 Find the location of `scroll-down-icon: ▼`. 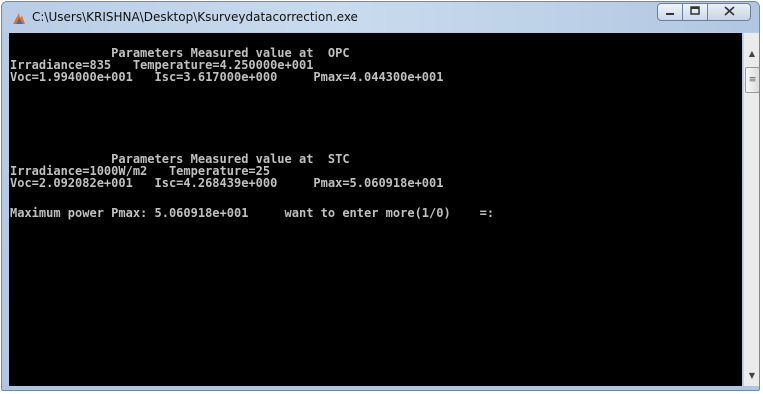

scroll-down-icon: ▼ is located at coordinates (752, 375).